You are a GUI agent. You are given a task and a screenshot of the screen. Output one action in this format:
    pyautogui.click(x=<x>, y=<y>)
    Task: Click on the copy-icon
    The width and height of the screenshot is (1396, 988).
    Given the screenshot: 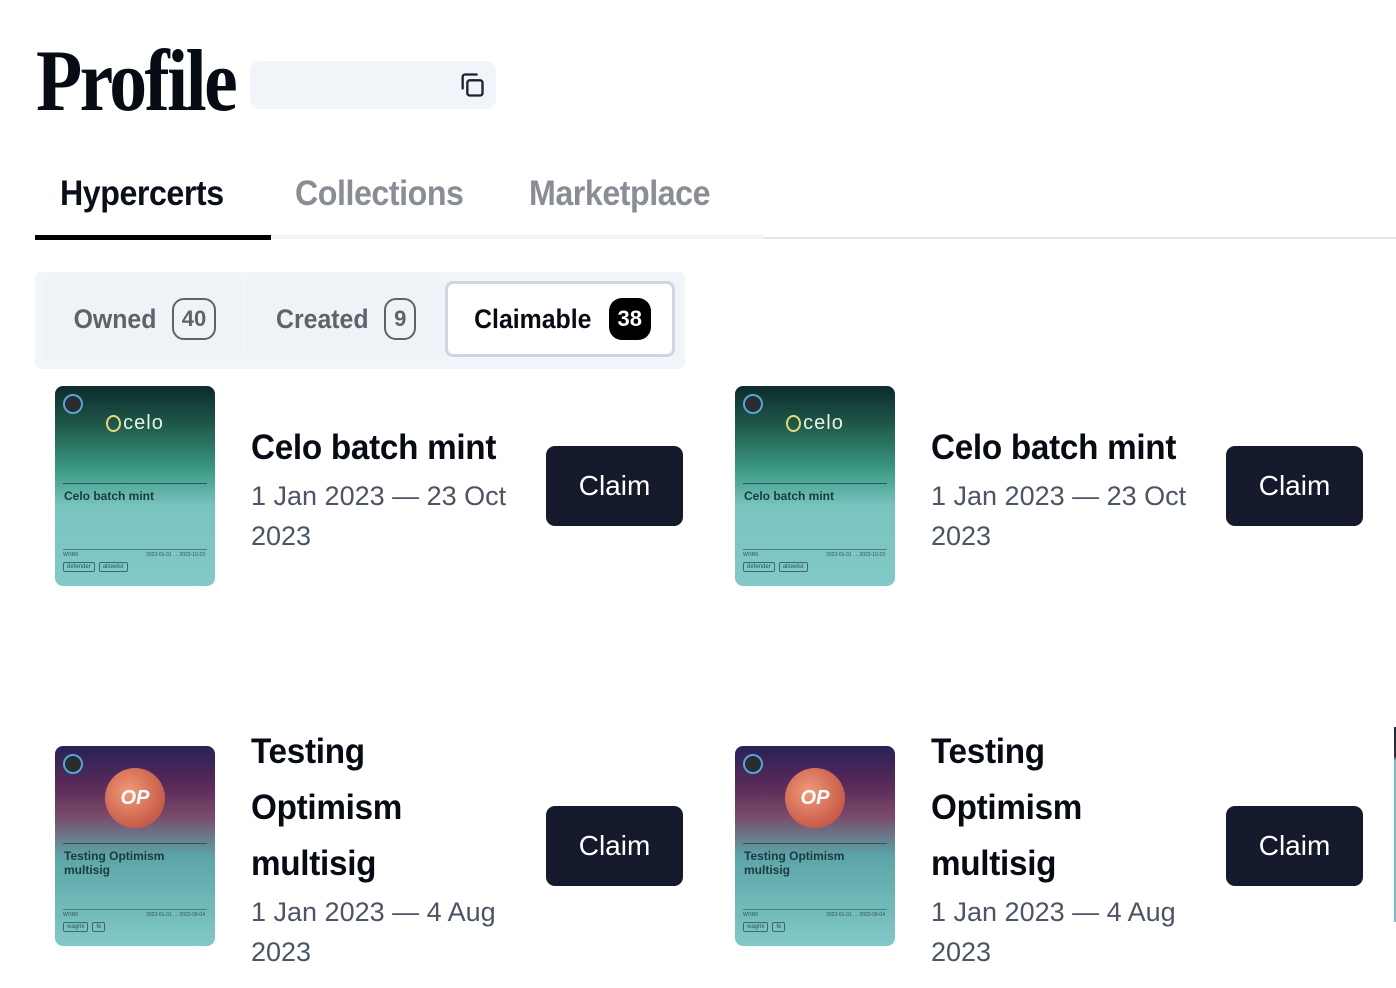 What is the action you would take?
    pyautogui.click(x=472, y=85)
    